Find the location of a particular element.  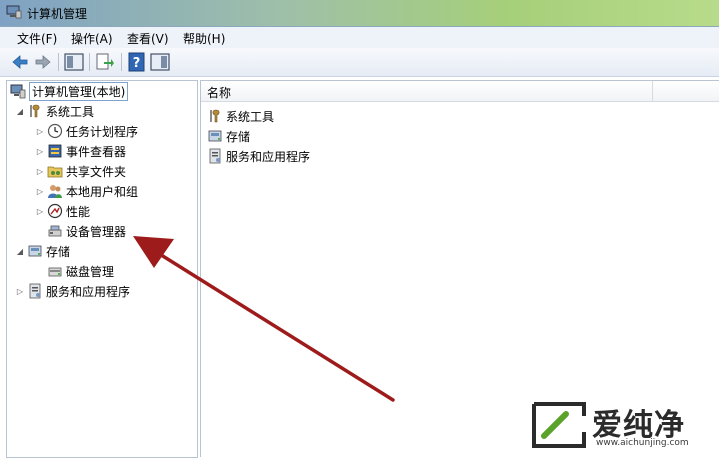

tree-item-services-apps: ▷ 服务和应用程序 is located at coordinates (72, 291).